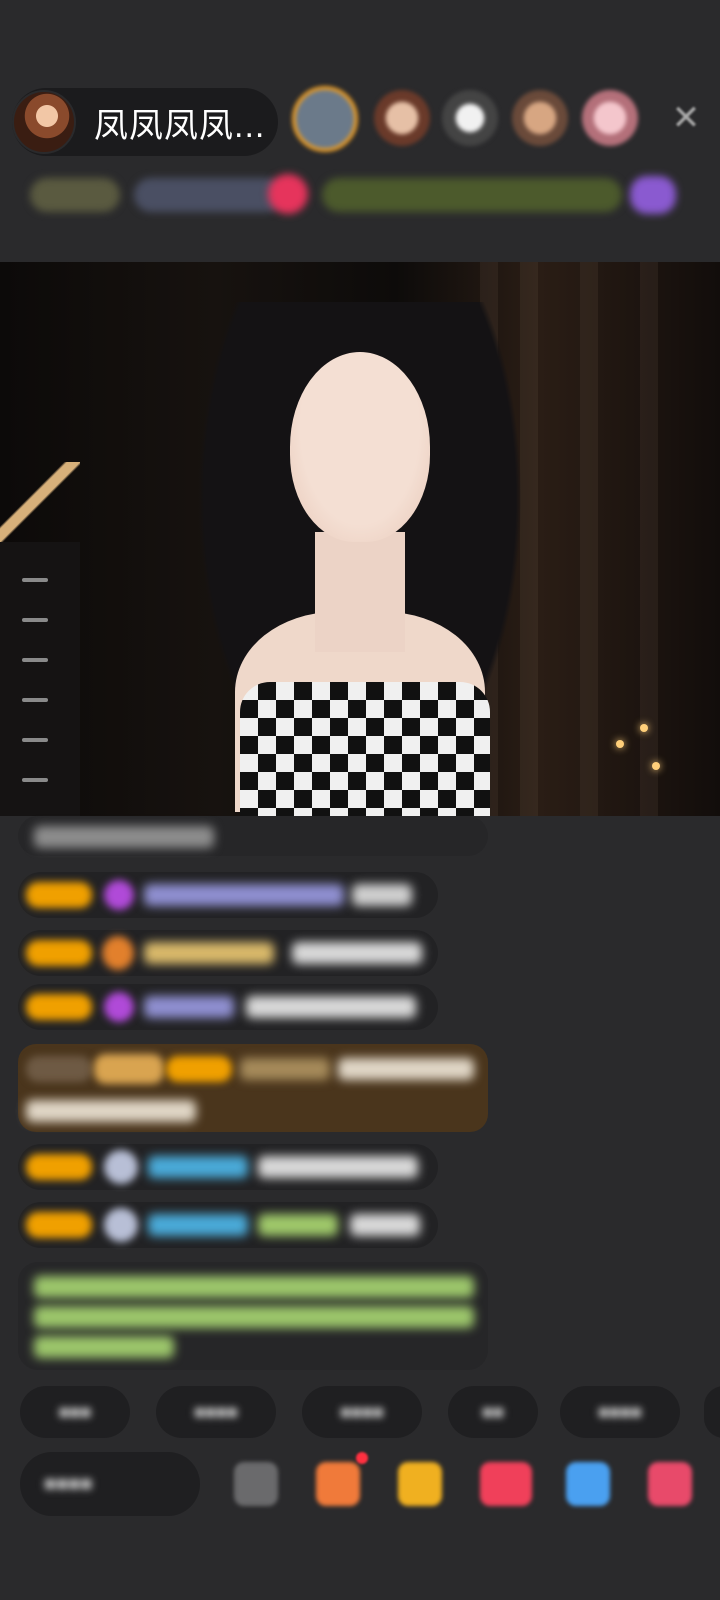  What do you see at coordinates (588, 1484) in the screenshot?
I see `more-games-icon` at bounding box center [588, 1484].